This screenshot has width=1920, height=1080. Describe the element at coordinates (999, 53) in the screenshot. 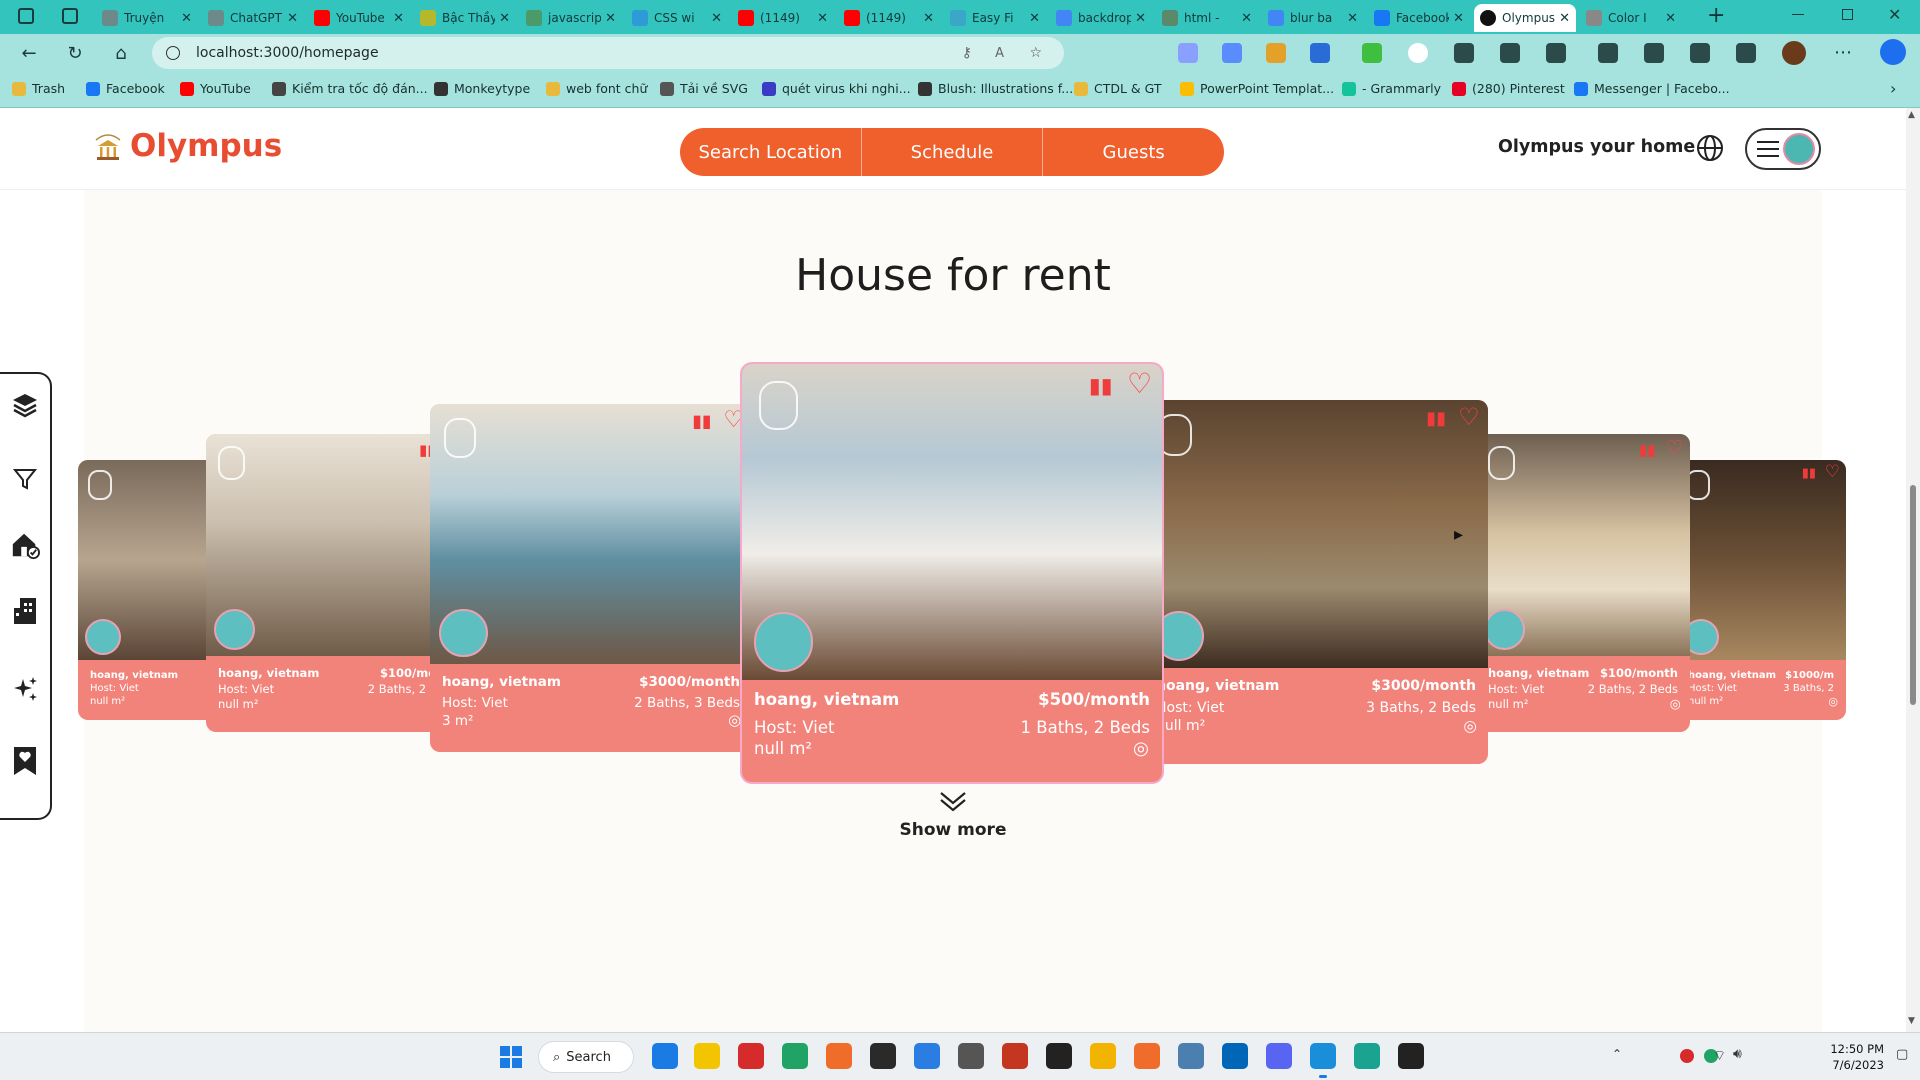

I see `read-aloud-icon: A` at that location.